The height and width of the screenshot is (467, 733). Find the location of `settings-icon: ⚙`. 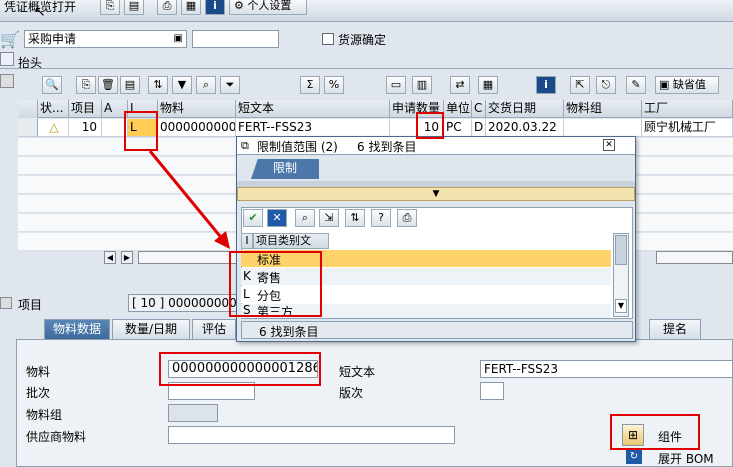

settings-icon: ⚙ is located at coordinates (239, 6).